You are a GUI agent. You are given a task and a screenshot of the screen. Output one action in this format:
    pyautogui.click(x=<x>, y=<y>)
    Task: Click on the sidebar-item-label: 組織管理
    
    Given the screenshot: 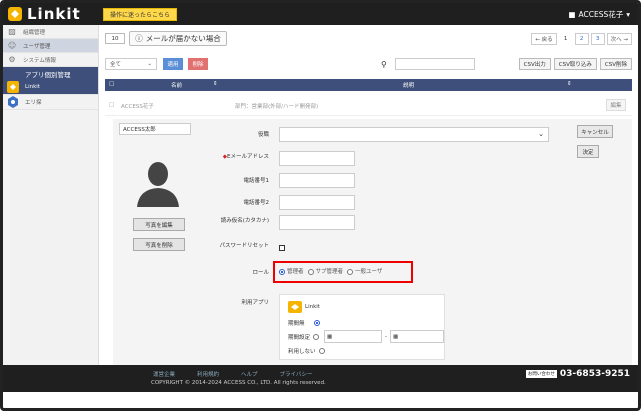 What is the action you would take?
    pyautogui.click(x=34, y=32)
    